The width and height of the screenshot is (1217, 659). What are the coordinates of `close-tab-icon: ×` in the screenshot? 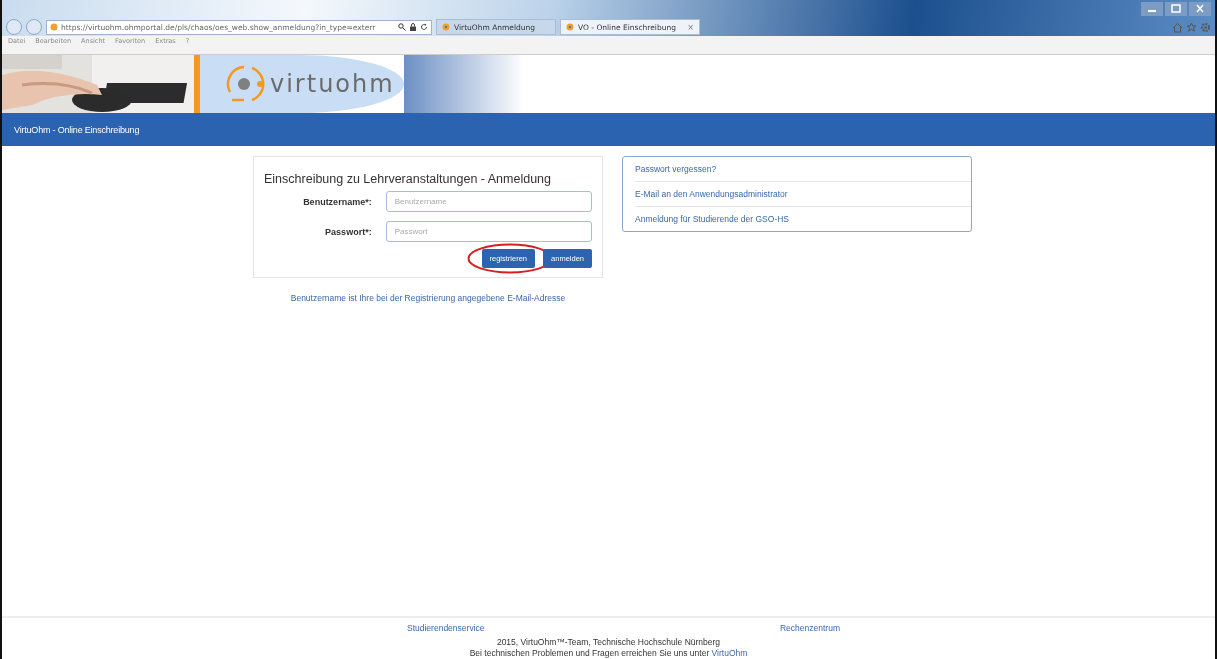 It's located at (690, 27).